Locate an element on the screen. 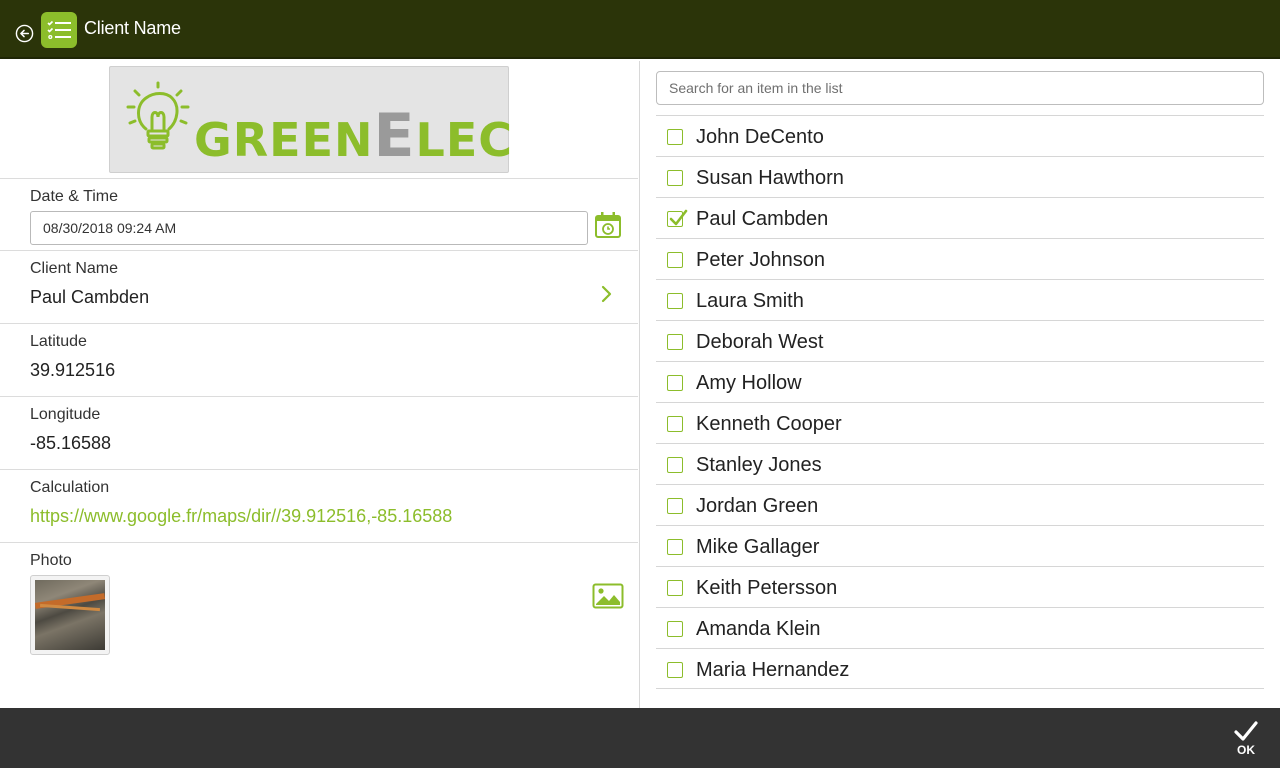 The height and width of the screenshot is (768, 1280). image-picker-icon is located at coordinates (608, 596).